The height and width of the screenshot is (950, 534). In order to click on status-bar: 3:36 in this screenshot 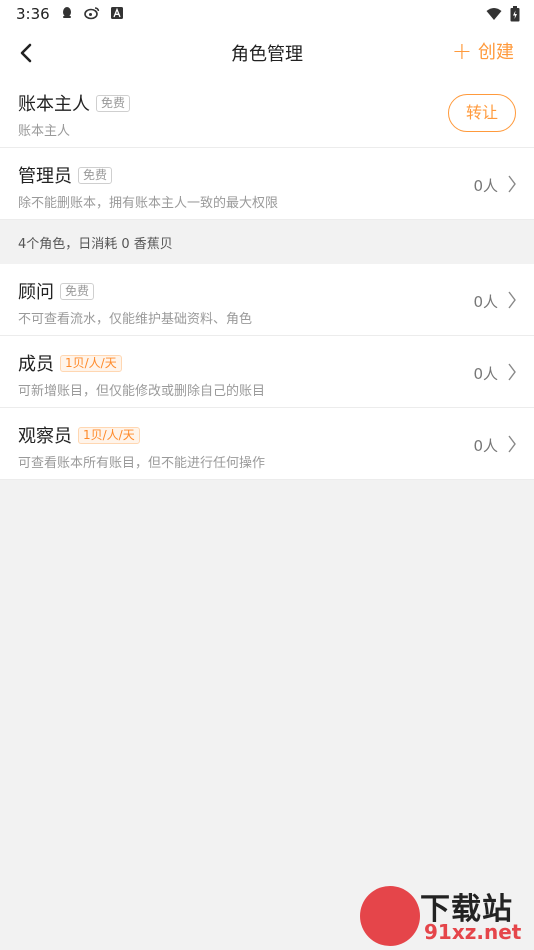, I will do `click(267, 14)`.